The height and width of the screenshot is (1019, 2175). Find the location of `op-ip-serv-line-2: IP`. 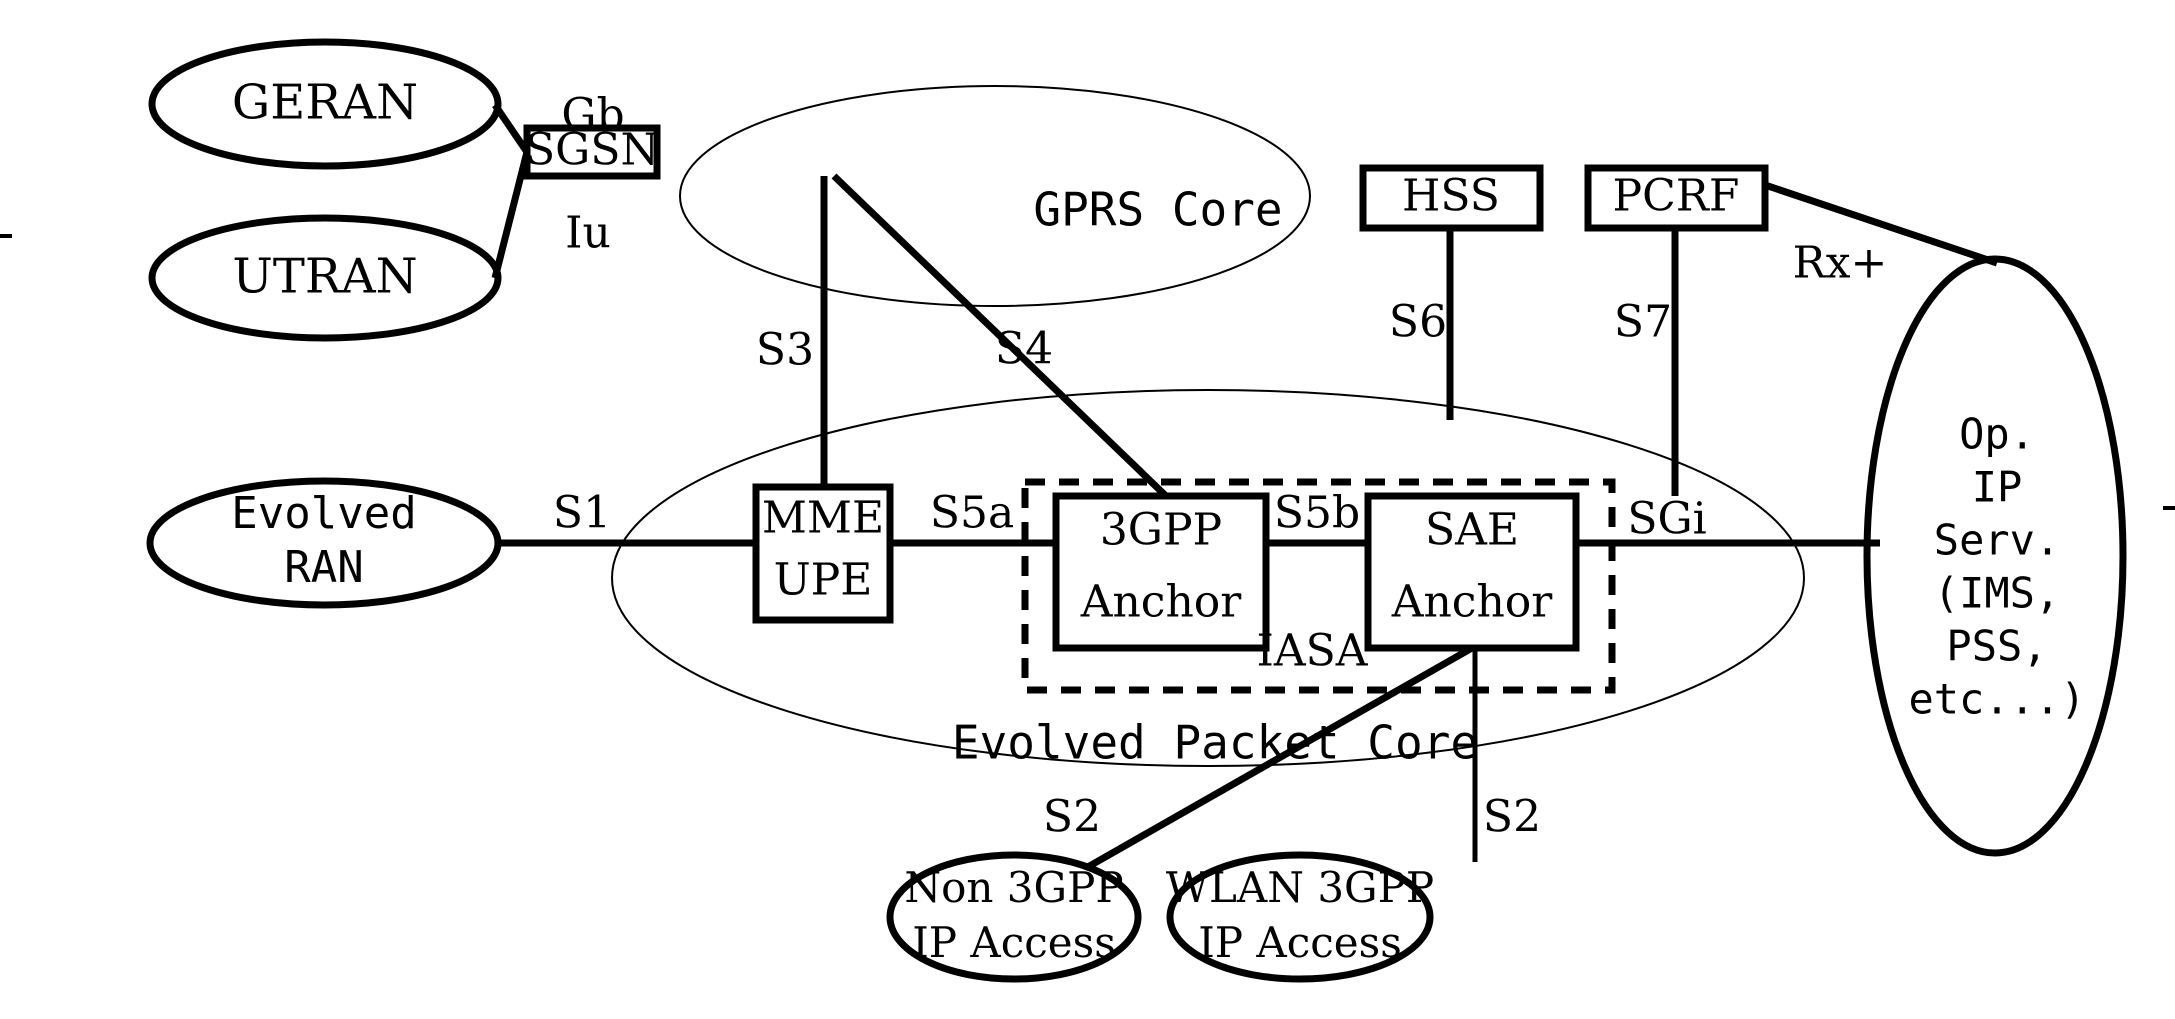

op-ip-serv-line-2: IP is located at coordinates (1997, 487).